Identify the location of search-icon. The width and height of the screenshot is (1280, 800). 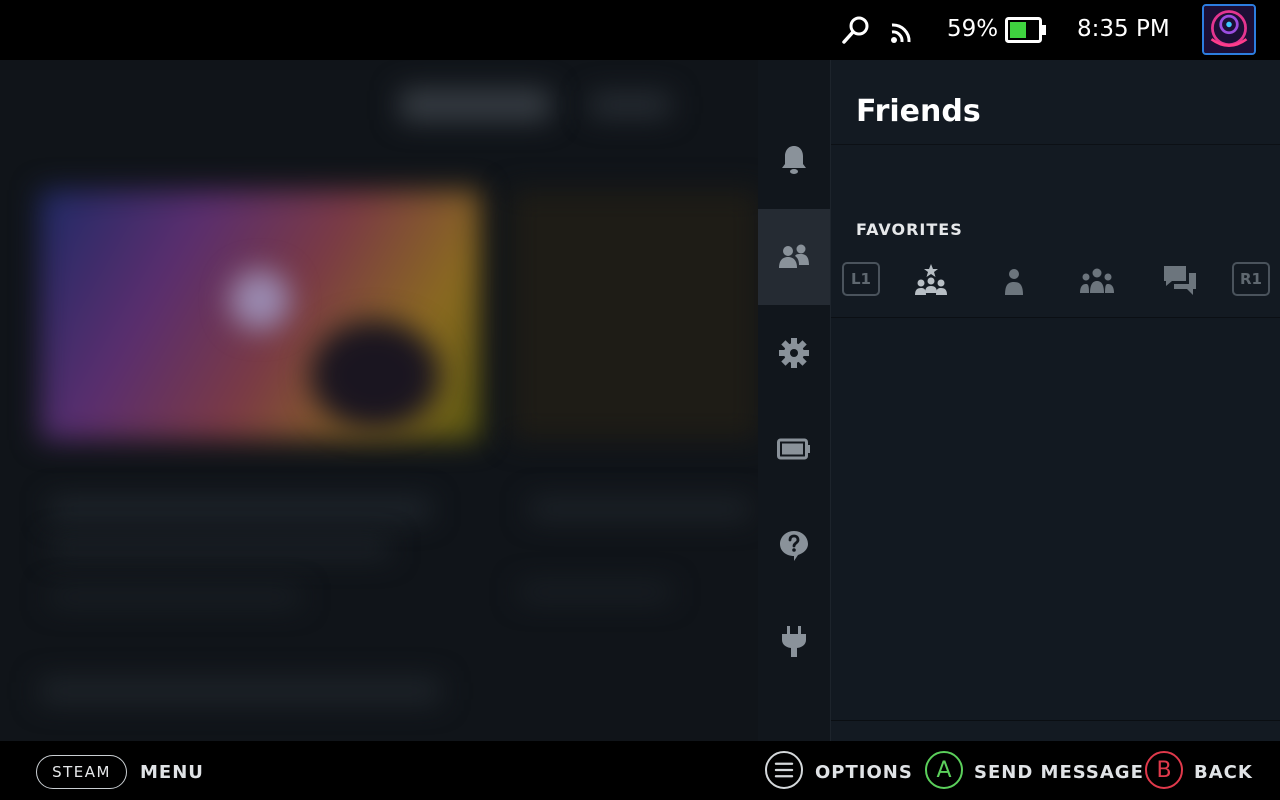
(856, 30).